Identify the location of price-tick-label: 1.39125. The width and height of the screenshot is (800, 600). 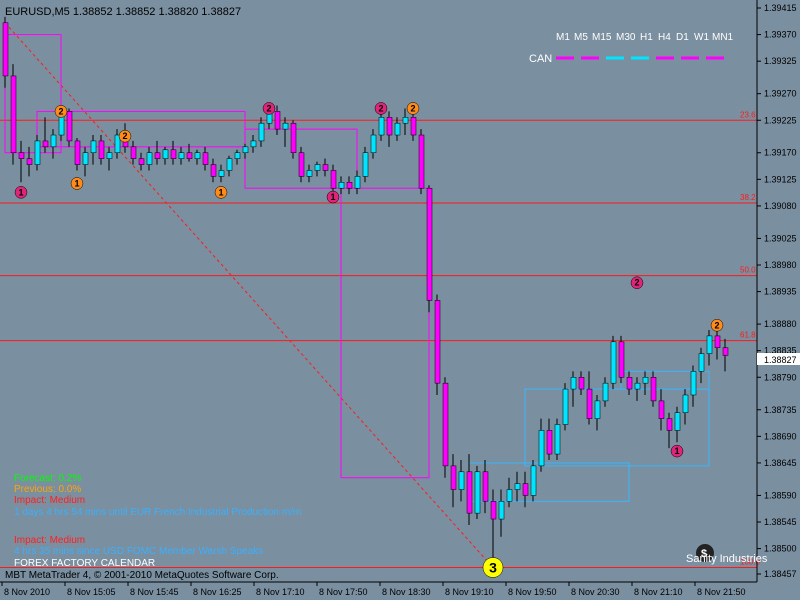
(780, 179).